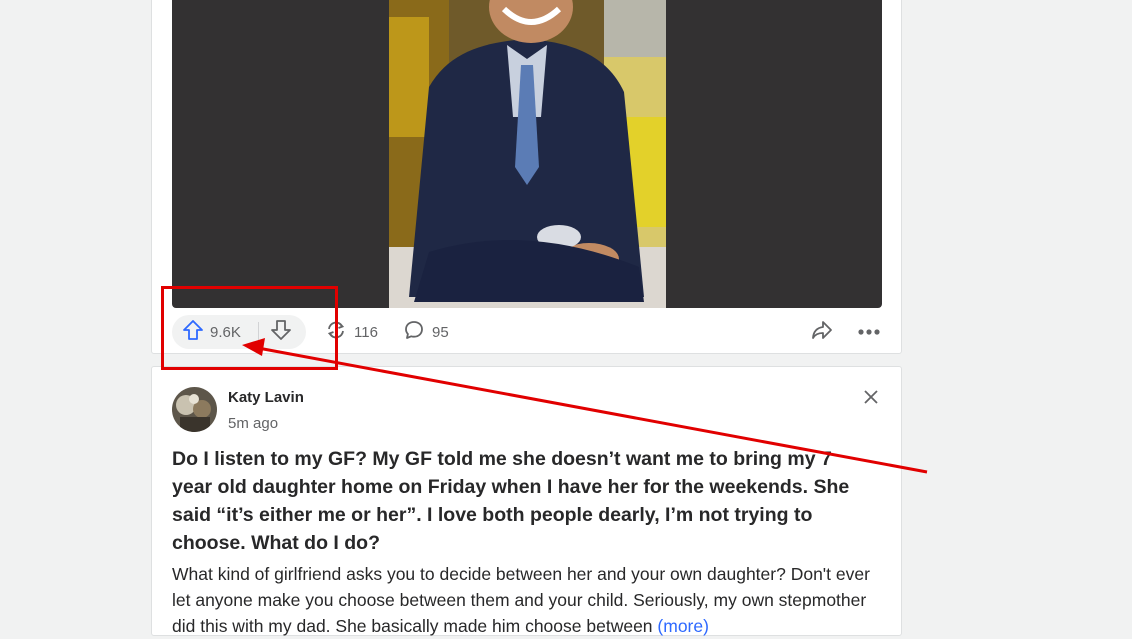 The image size is (1132, 639). What do you see at coordinates (440, 332) in the screenshot?
I see `comment-count: 95` at bounding box center [440, 332].